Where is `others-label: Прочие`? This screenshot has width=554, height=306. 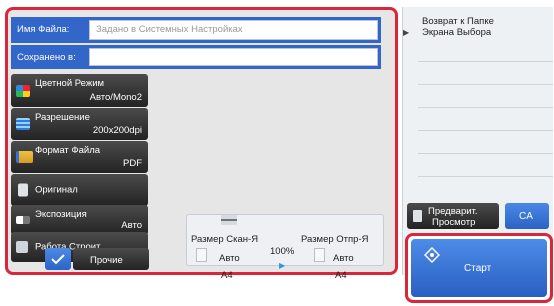
others-label: Прочие is located at coordinates (106, 260).